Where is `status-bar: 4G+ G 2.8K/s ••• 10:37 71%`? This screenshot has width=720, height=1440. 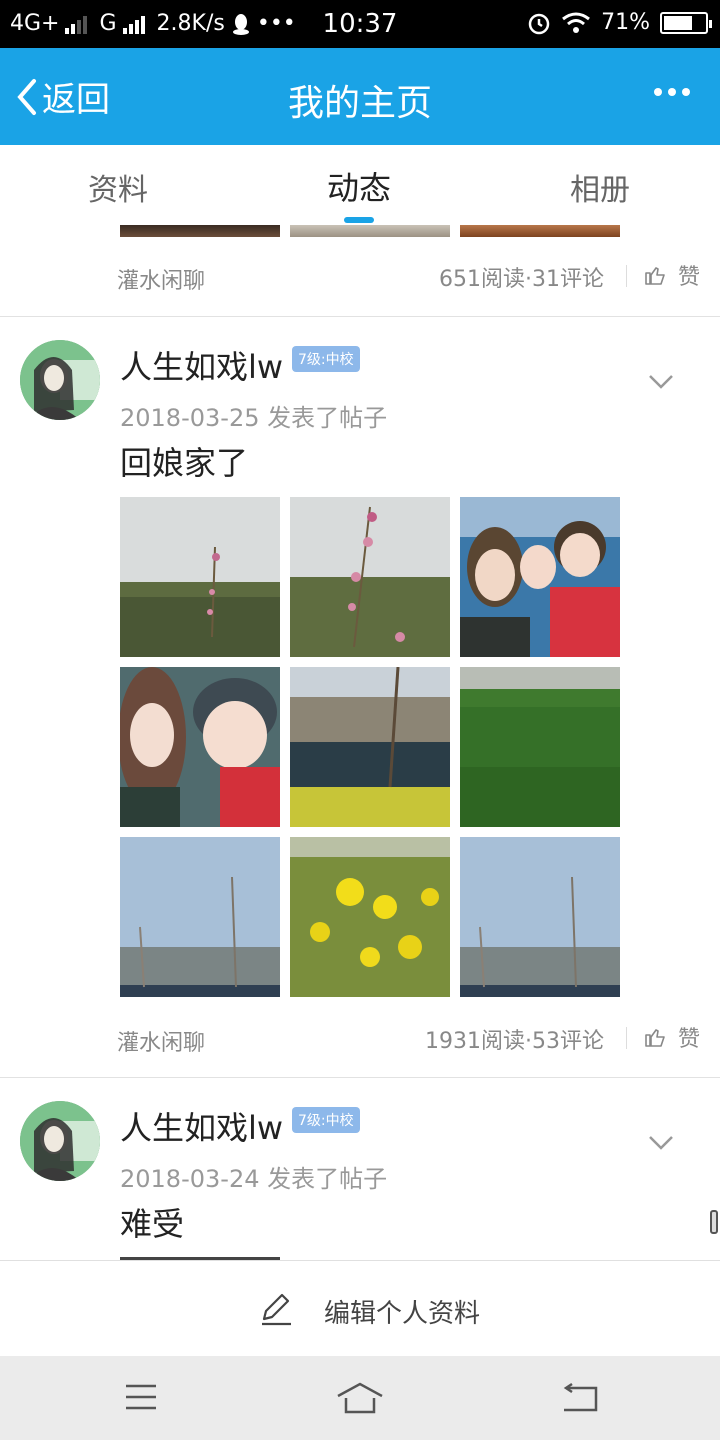
status-bar: 4G+ G 2.8K/s ••• 10:37 71% is located at coordinates (360, 24).